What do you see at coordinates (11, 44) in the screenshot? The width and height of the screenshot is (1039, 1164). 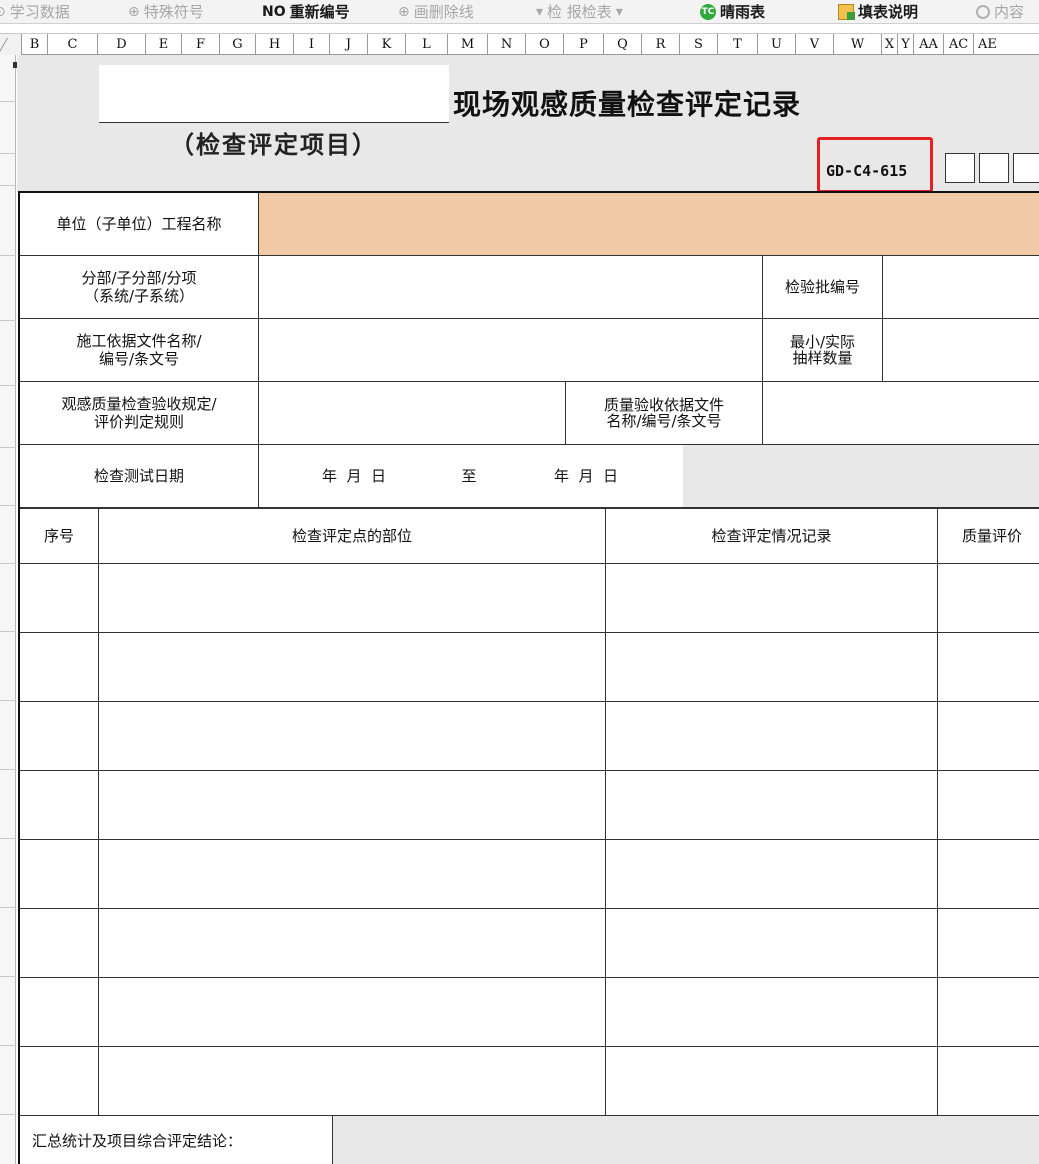 I see `select-all-corner` at bounding box center [11, 44].